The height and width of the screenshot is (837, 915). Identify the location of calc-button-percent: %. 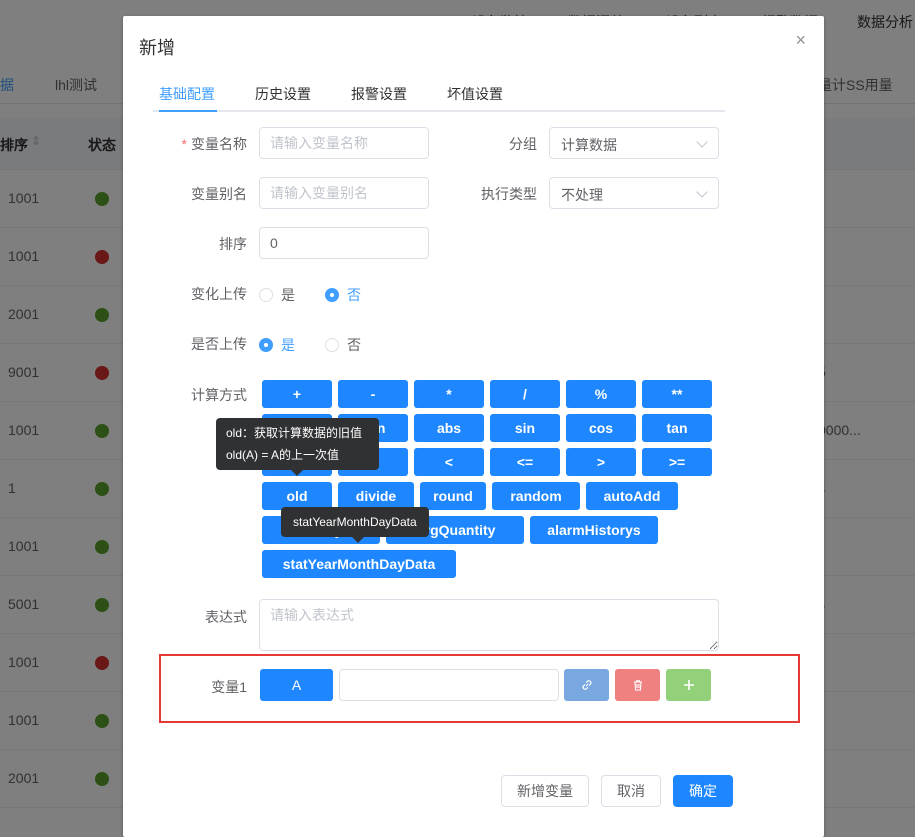
(601, 394).